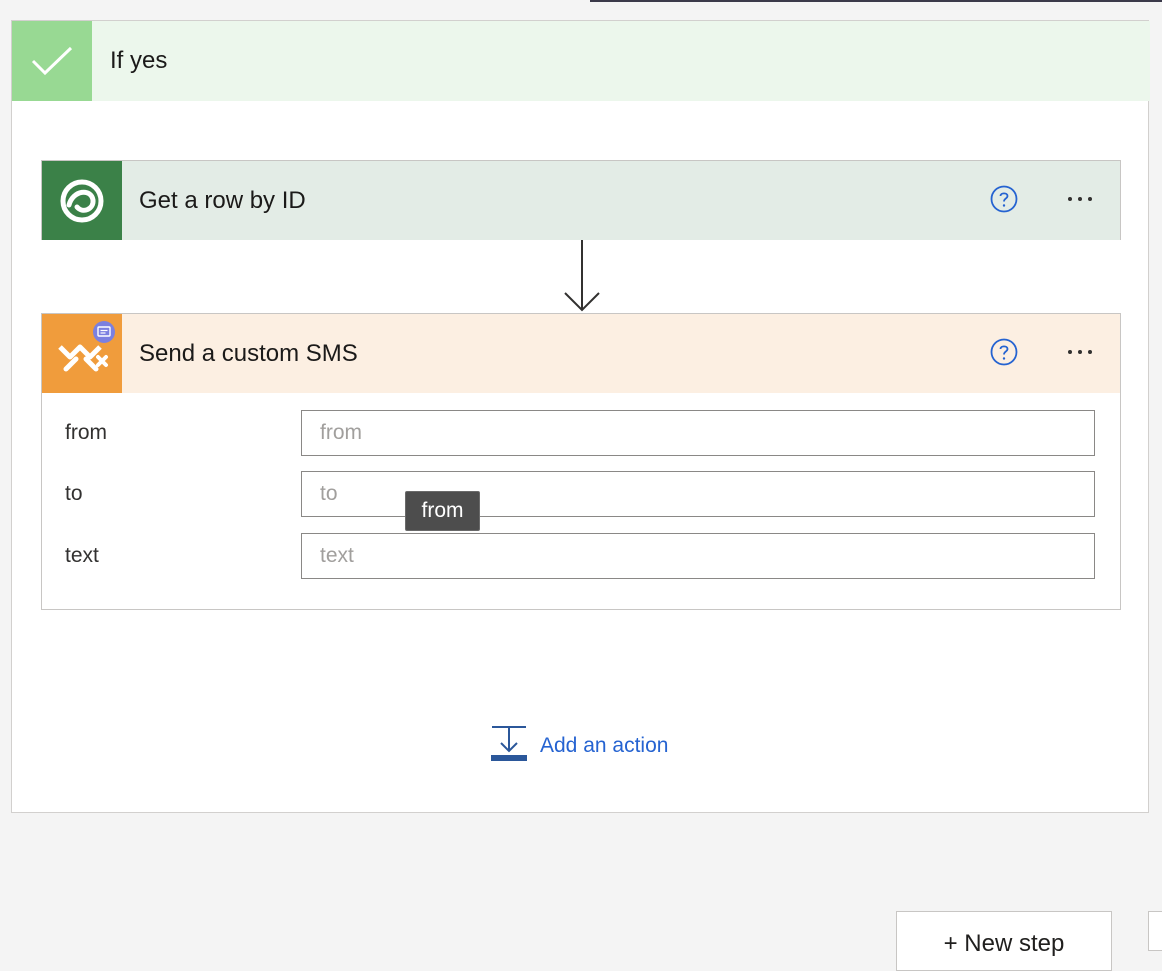 Image resolution: width=1162 pixels, height=971 pixels. Describe the element at coordinates (74, 493) in the screenshot. I see `field-label-to: to` at that location.